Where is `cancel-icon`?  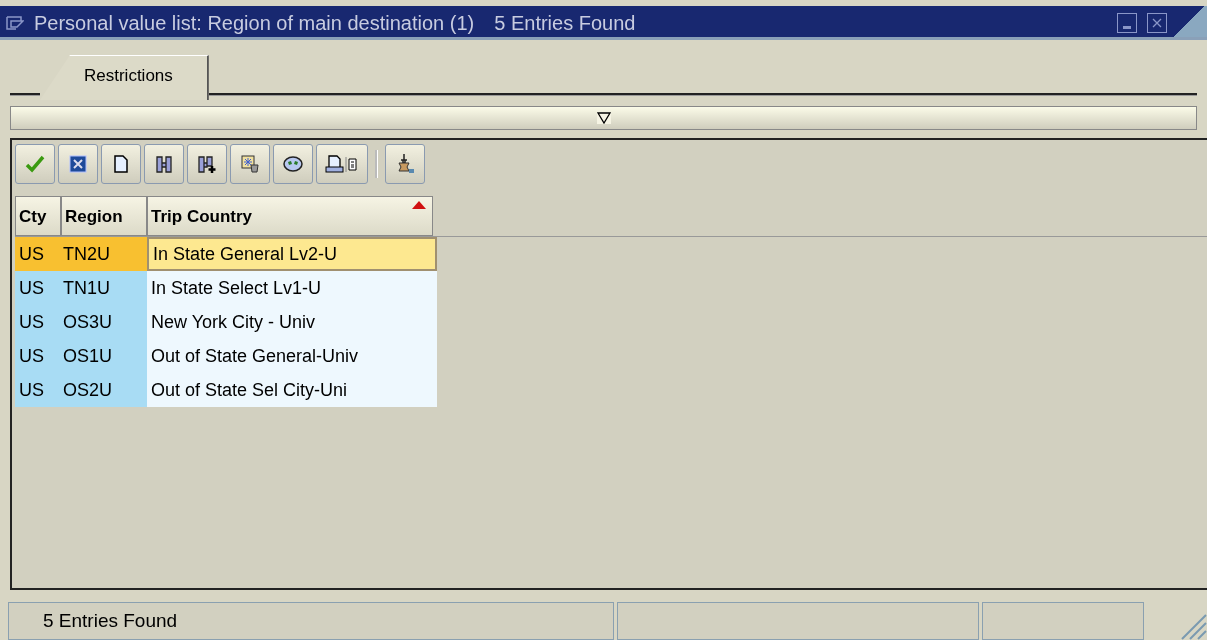 cancel-icon is located at coordinates (78, 164).